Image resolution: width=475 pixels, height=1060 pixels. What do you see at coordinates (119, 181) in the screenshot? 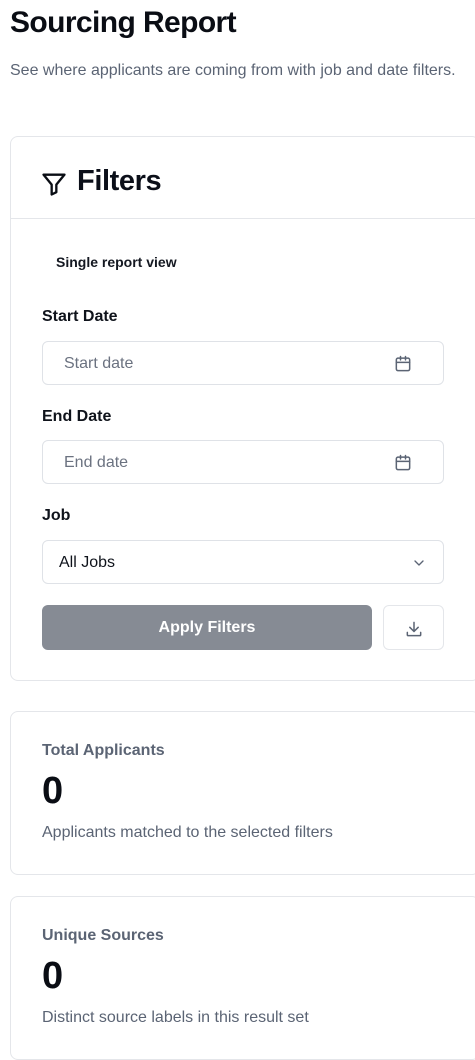
I see `filters-title: Filters` at bounding box center [119, 181].